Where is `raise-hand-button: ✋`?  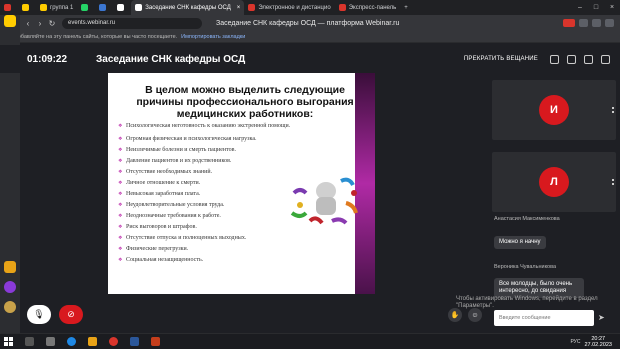
raise-hand-button: ✋ is located at coordinates (455, 315).